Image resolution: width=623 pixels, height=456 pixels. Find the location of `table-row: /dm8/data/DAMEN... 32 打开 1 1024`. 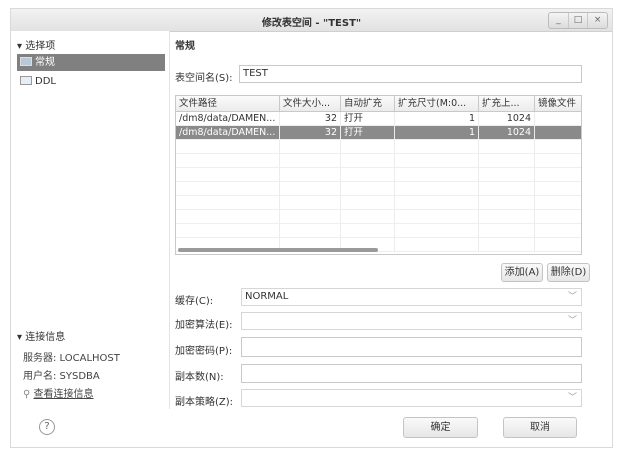

table-row: /dm8/data/DAMEN... 32 打开 1 1024 is located at coordinates (378, 119).